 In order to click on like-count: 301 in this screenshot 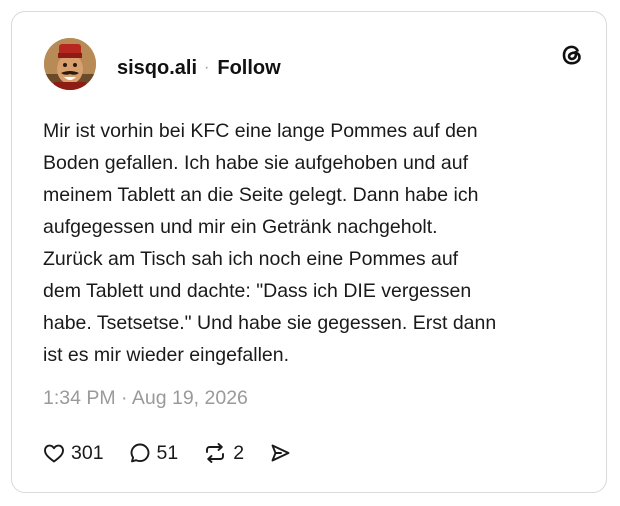, I will do `click(87, 452)`.